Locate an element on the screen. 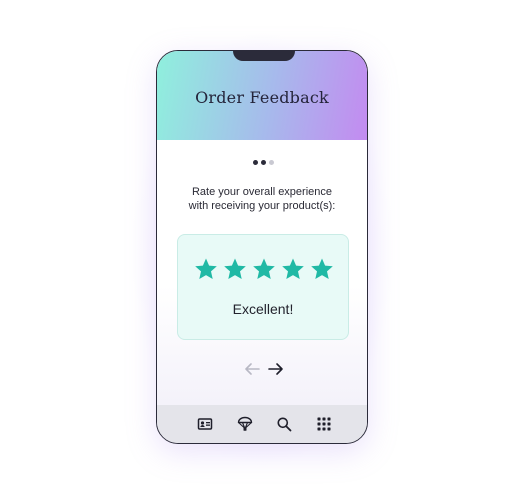 The width and height of the screenshot is (526, 495). page-title: Order Feedback is located at coordinates (262, 97).